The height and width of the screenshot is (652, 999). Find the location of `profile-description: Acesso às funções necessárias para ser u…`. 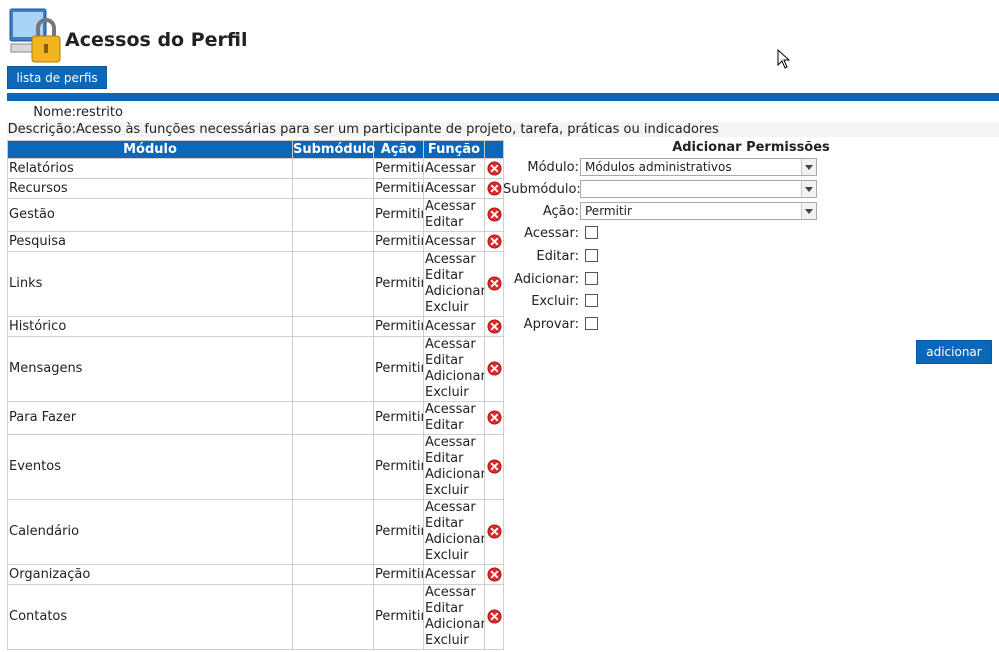

profile-description: Acesso às funções necessárias para ser u… is located at coordinates (397, 129).